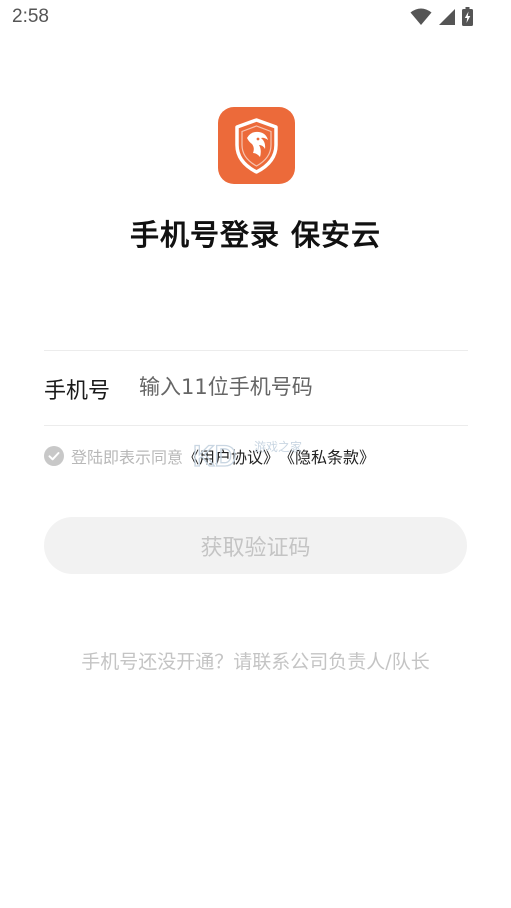  I want to click on form-divider-bottom, so click(256, 425).